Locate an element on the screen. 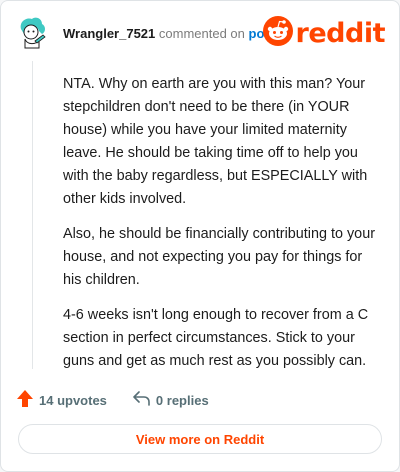  reply-button: 0 replies is located at coordinates (171, 400).